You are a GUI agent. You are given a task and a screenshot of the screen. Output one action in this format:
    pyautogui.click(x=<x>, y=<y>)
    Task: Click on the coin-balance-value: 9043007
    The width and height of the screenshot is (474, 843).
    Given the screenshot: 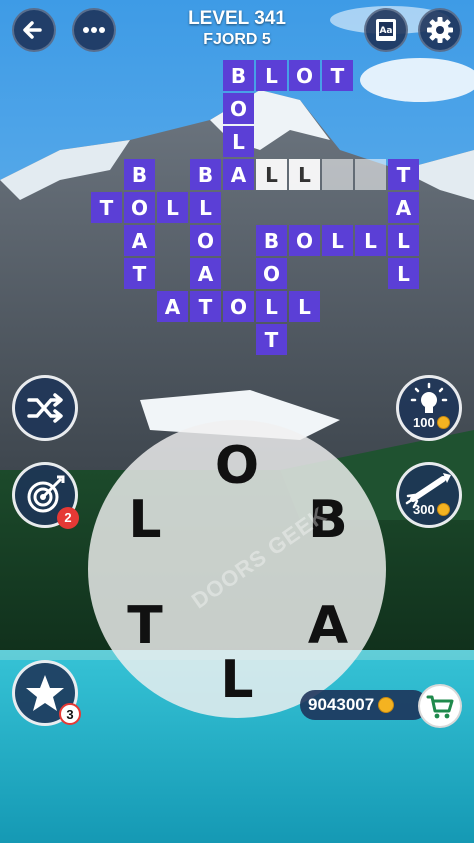 What is the action you would take?
    pyautogui.click(x=341, y=704)
    